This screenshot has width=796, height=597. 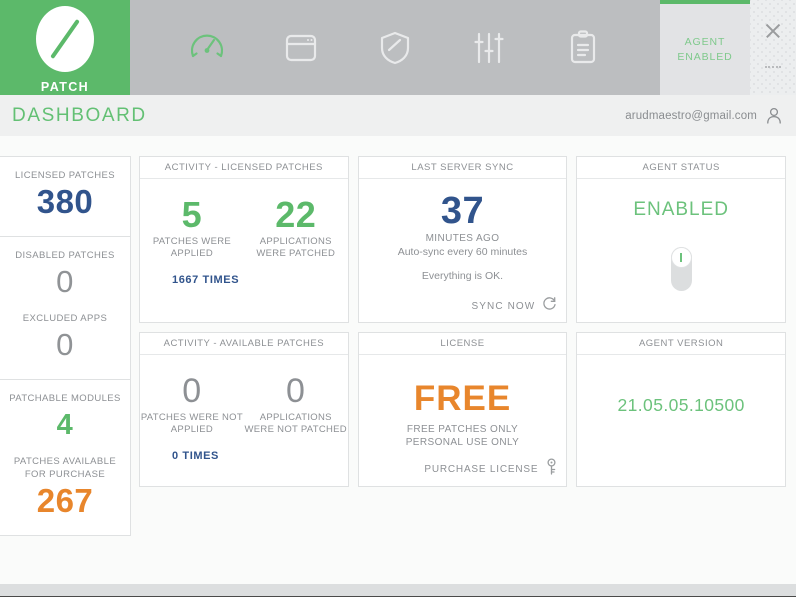 What do you see at coordinates (398, 115) in the screenshot?
I see `page-header-bar: DASHBOARD arudmaestro@gmail.com` at bounding box center [398, 115].